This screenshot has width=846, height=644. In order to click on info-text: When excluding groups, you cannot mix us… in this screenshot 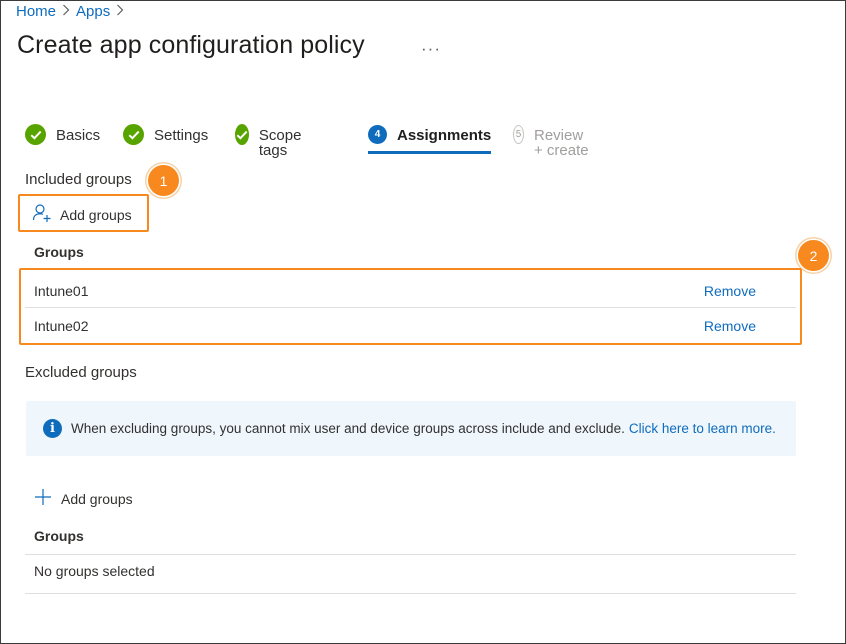, I will do `click(348, 428)`.